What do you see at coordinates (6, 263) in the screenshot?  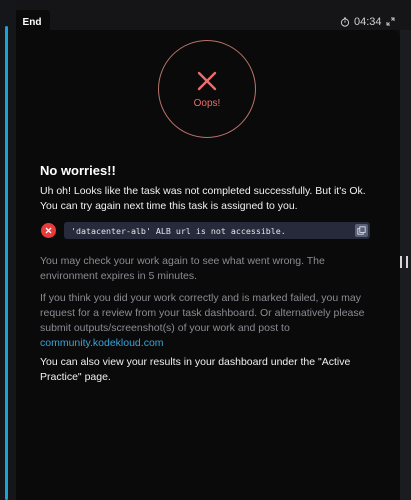 I see `left-accent-bar` at bounding box center [6, 263].